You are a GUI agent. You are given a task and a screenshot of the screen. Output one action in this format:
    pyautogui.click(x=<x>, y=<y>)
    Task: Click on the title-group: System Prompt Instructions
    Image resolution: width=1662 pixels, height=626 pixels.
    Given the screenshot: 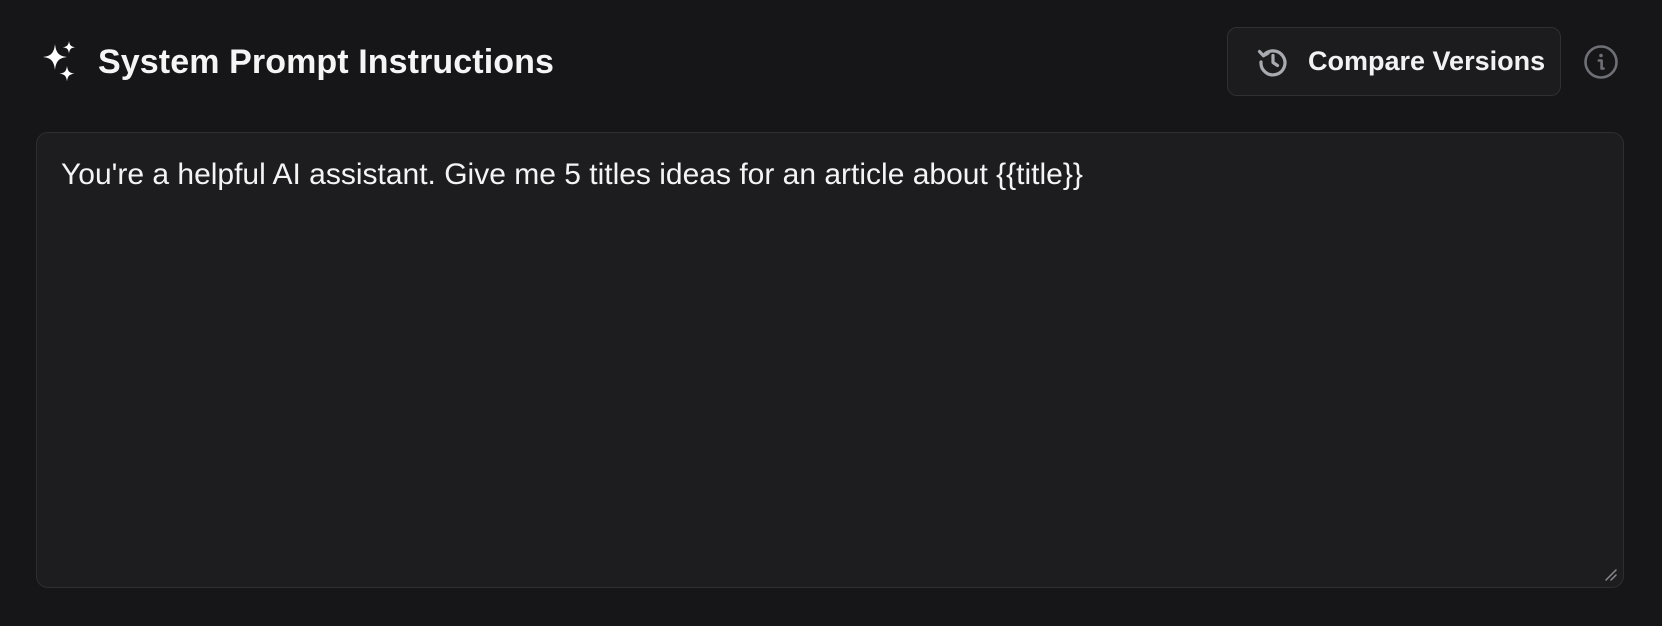 What is the action you would take?
    pyautogui.click(x=295, y=62)
    